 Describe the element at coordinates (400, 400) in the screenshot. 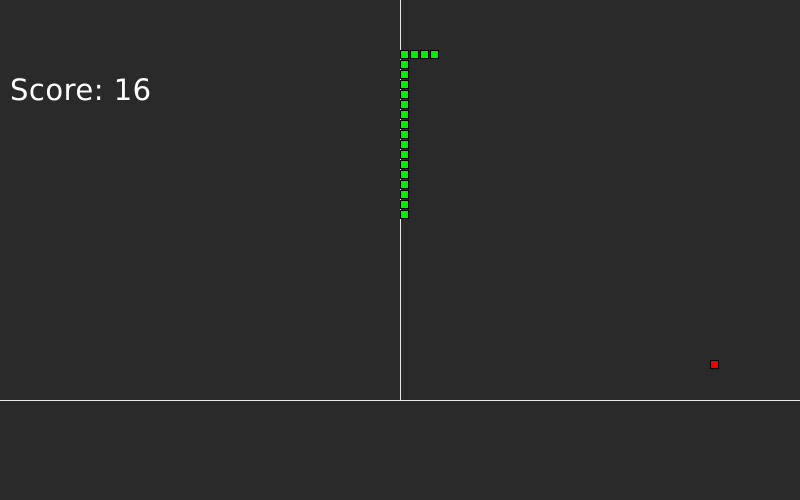

I see `horizontal-divider-line` at that location.